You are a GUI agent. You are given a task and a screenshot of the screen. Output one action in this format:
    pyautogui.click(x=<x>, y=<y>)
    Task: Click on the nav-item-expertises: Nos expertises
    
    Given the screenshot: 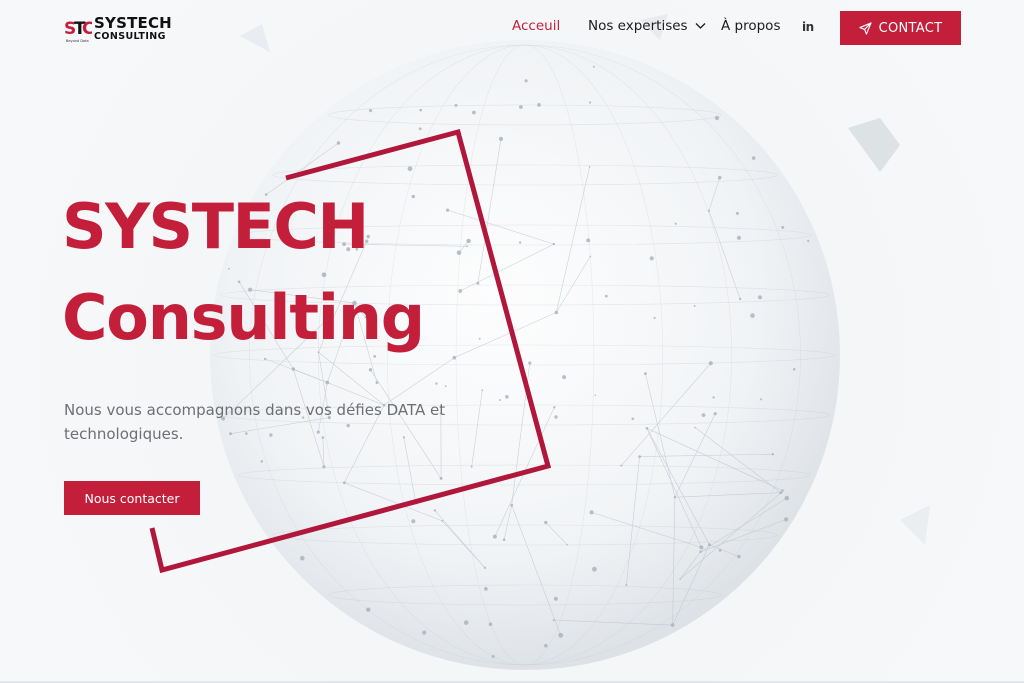 What is the action you would take?
    pyautogui.click(x=647, y=28)
    